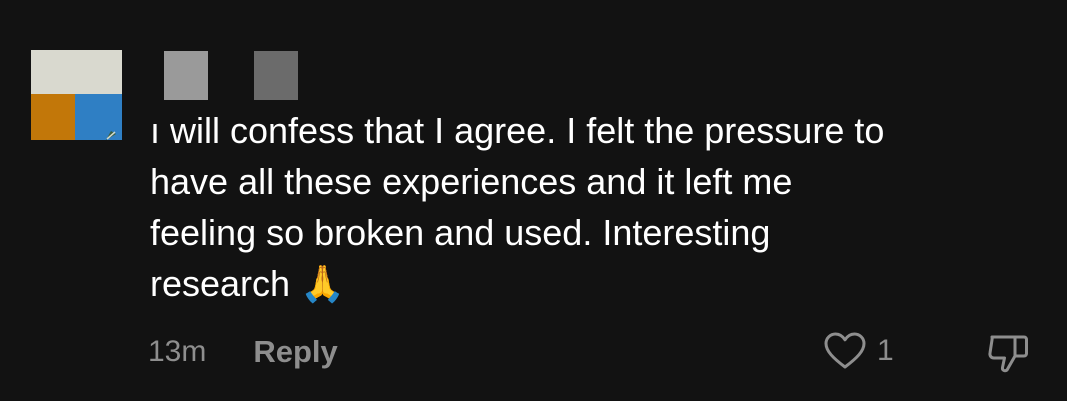 The image size is (1067, 401). What do you see at coordinates (53, 117) in the screenshot?
I see `avatar-pixel-bottom-left` at bounding box center [53, 117].